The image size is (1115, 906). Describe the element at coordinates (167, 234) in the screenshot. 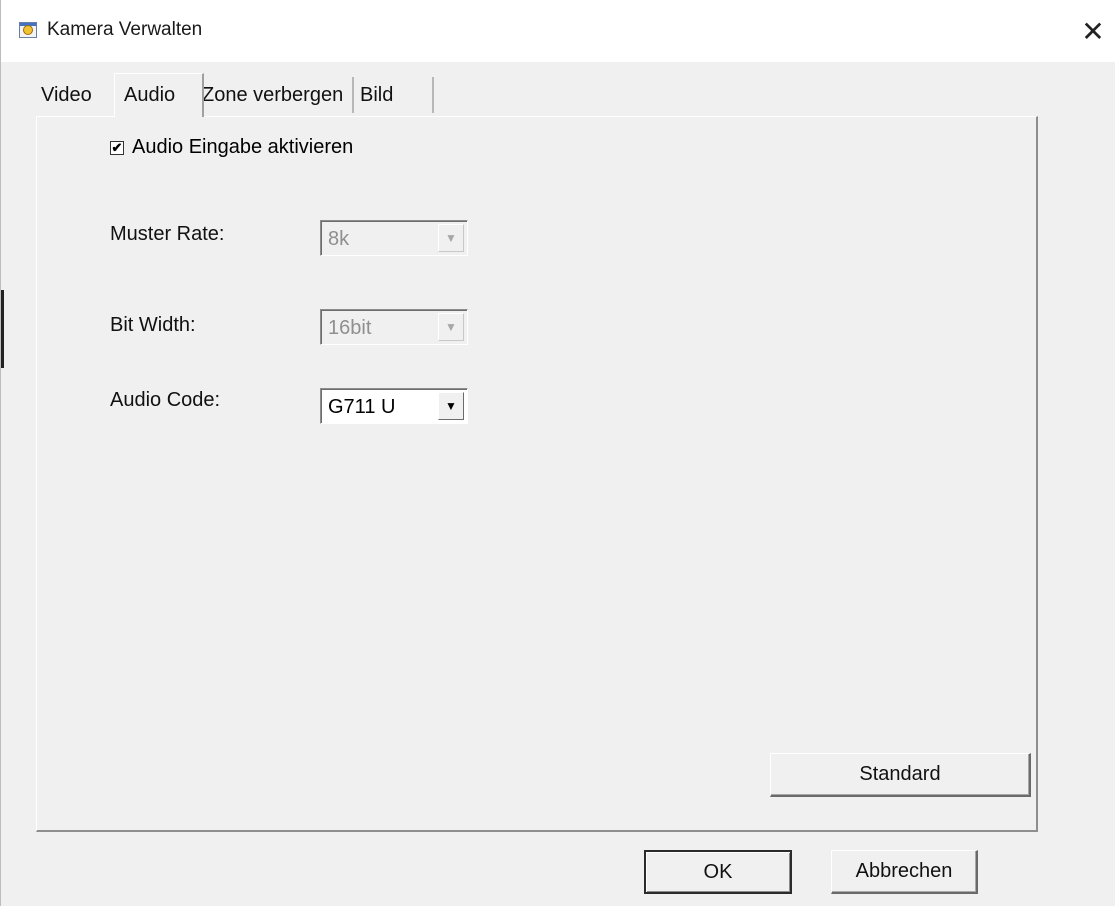

I see `sample-rate-label: Muster Rate:` at that location.